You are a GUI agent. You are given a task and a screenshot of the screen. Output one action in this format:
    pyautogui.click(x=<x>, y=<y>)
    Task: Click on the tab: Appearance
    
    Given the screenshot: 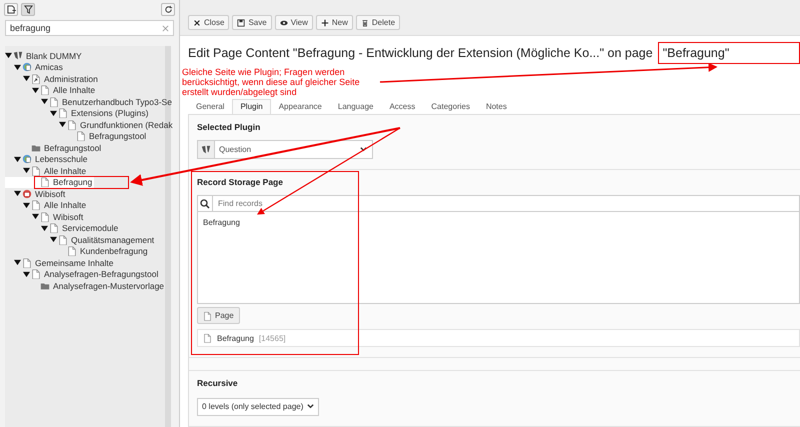 What is the action you would take?
    pyautogui.click(x=300, y=106)
    